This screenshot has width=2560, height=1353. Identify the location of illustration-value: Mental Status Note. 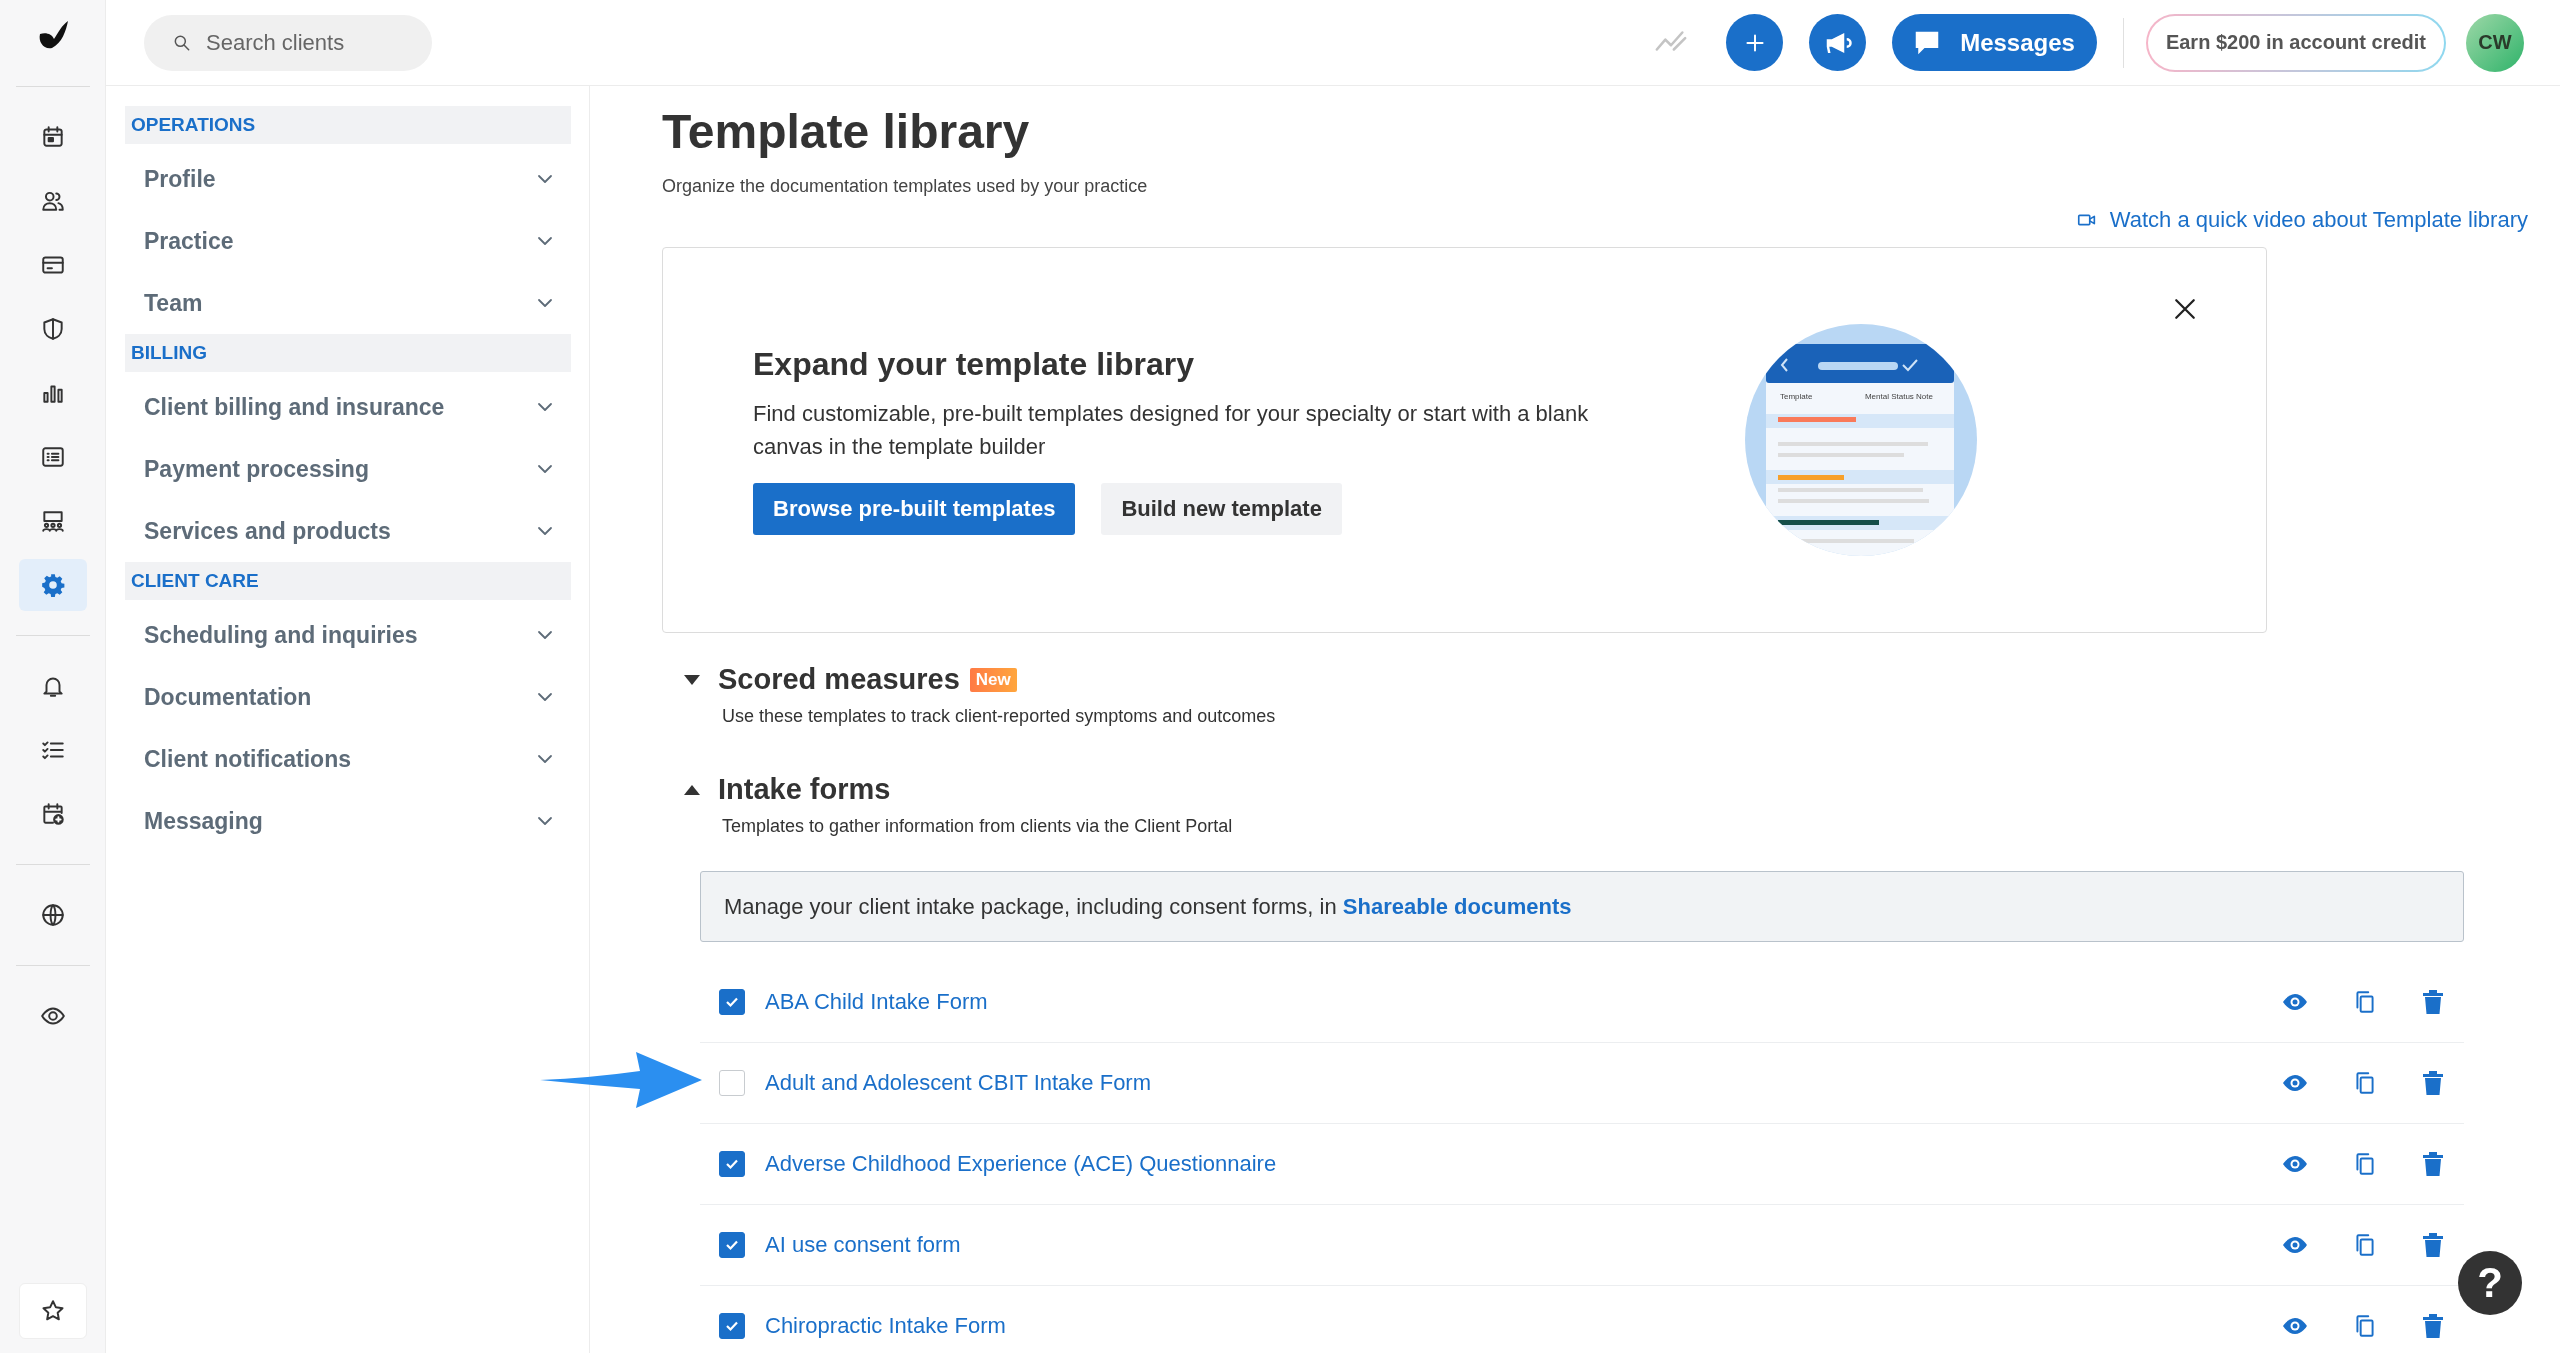
(1898, 396).